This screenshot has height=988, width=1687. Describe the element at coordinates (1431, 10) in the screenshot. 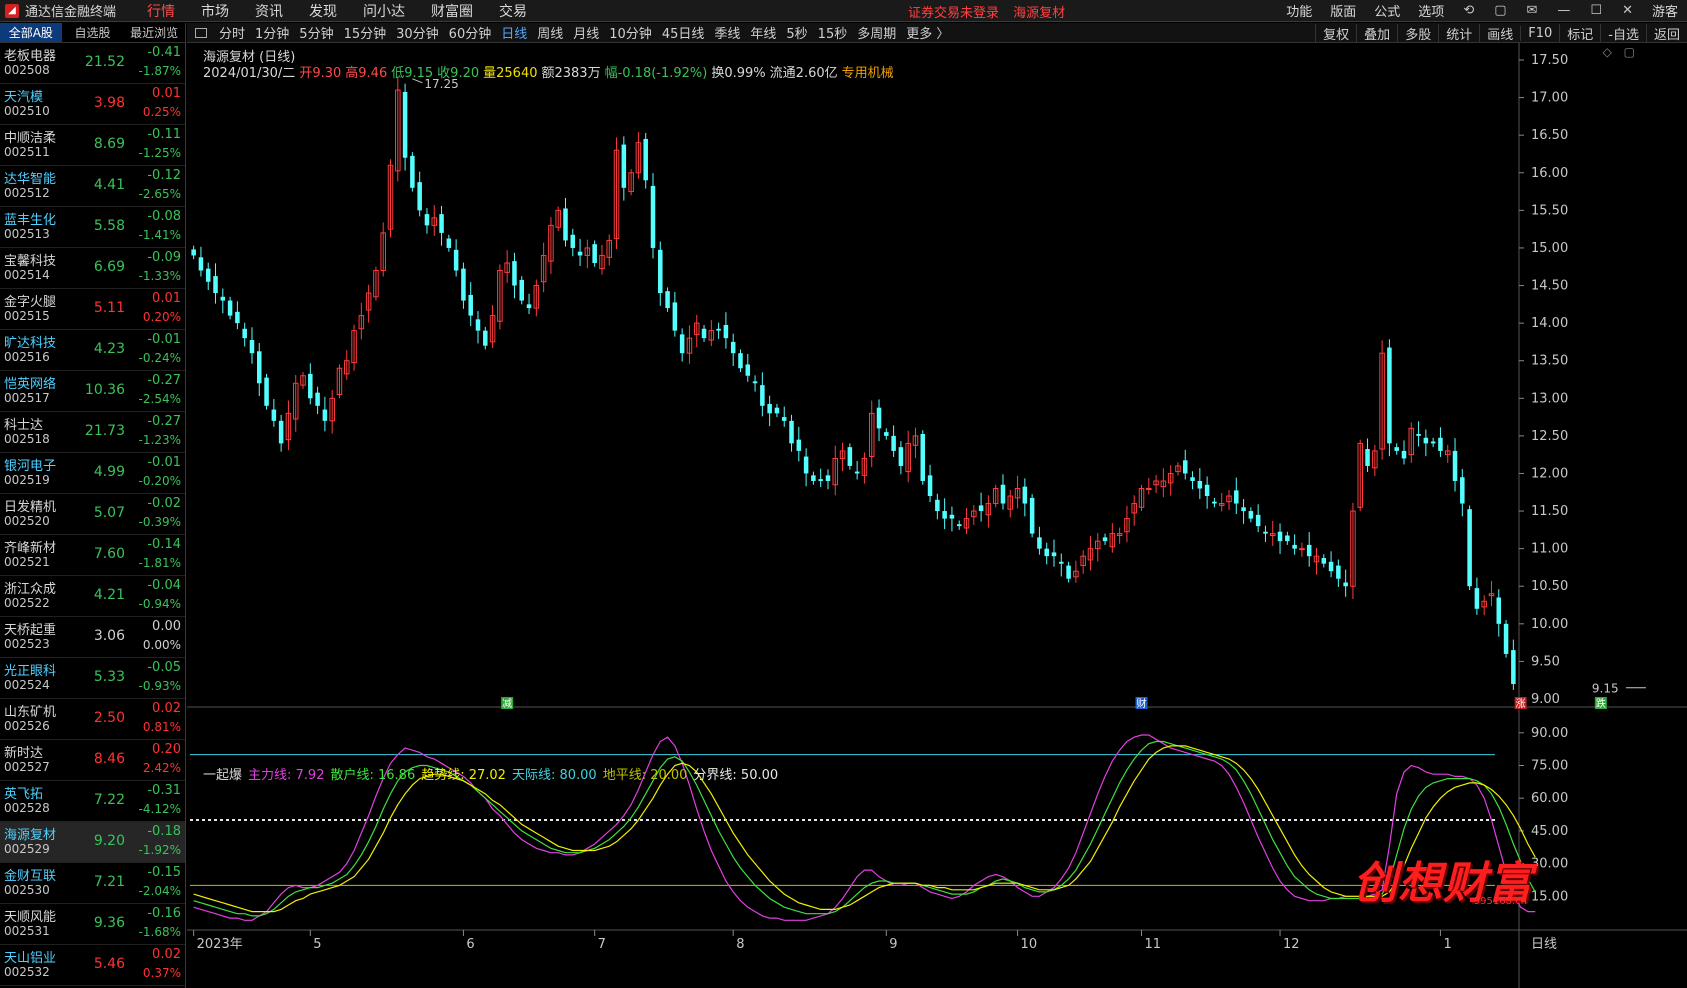

I see `menu-options: 选项` at that location.